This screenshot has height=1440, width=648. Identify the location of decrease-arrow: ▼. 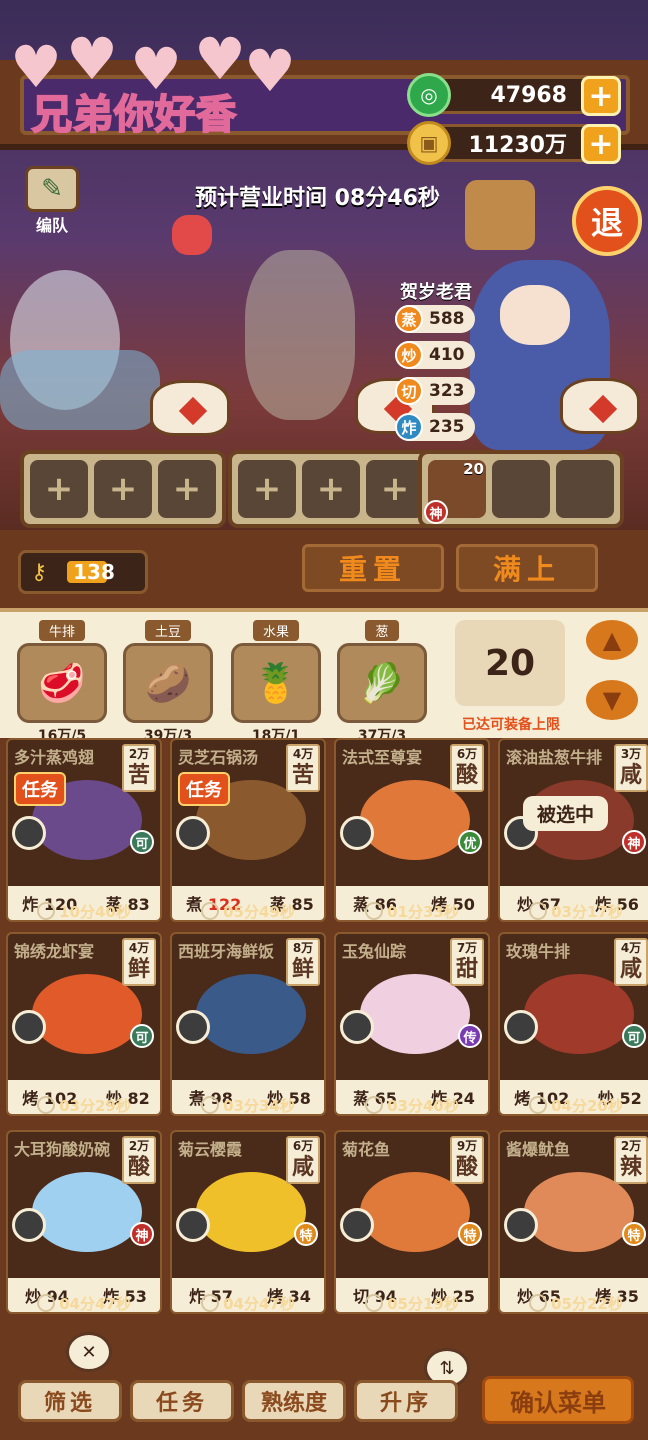
(612, 700).